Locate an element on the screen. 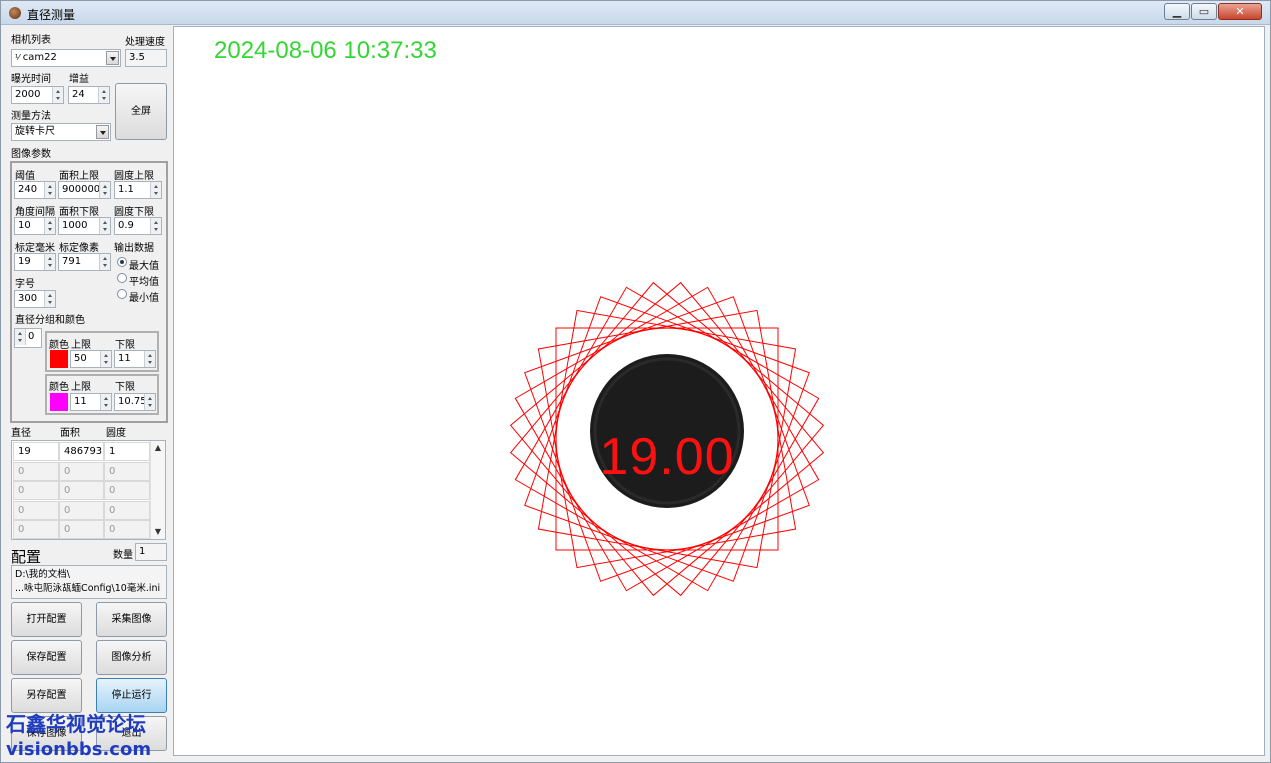  config-path-line2: ...咏屯阨泳瓳蝒Config\10毫米.ini is located at coordinates (88, 588).